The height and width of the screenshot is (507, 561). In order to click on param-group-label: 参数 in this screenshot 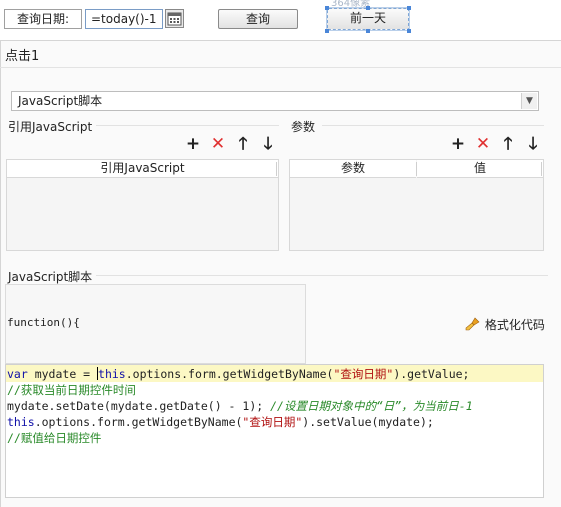, I will do `click(303, 127)`.